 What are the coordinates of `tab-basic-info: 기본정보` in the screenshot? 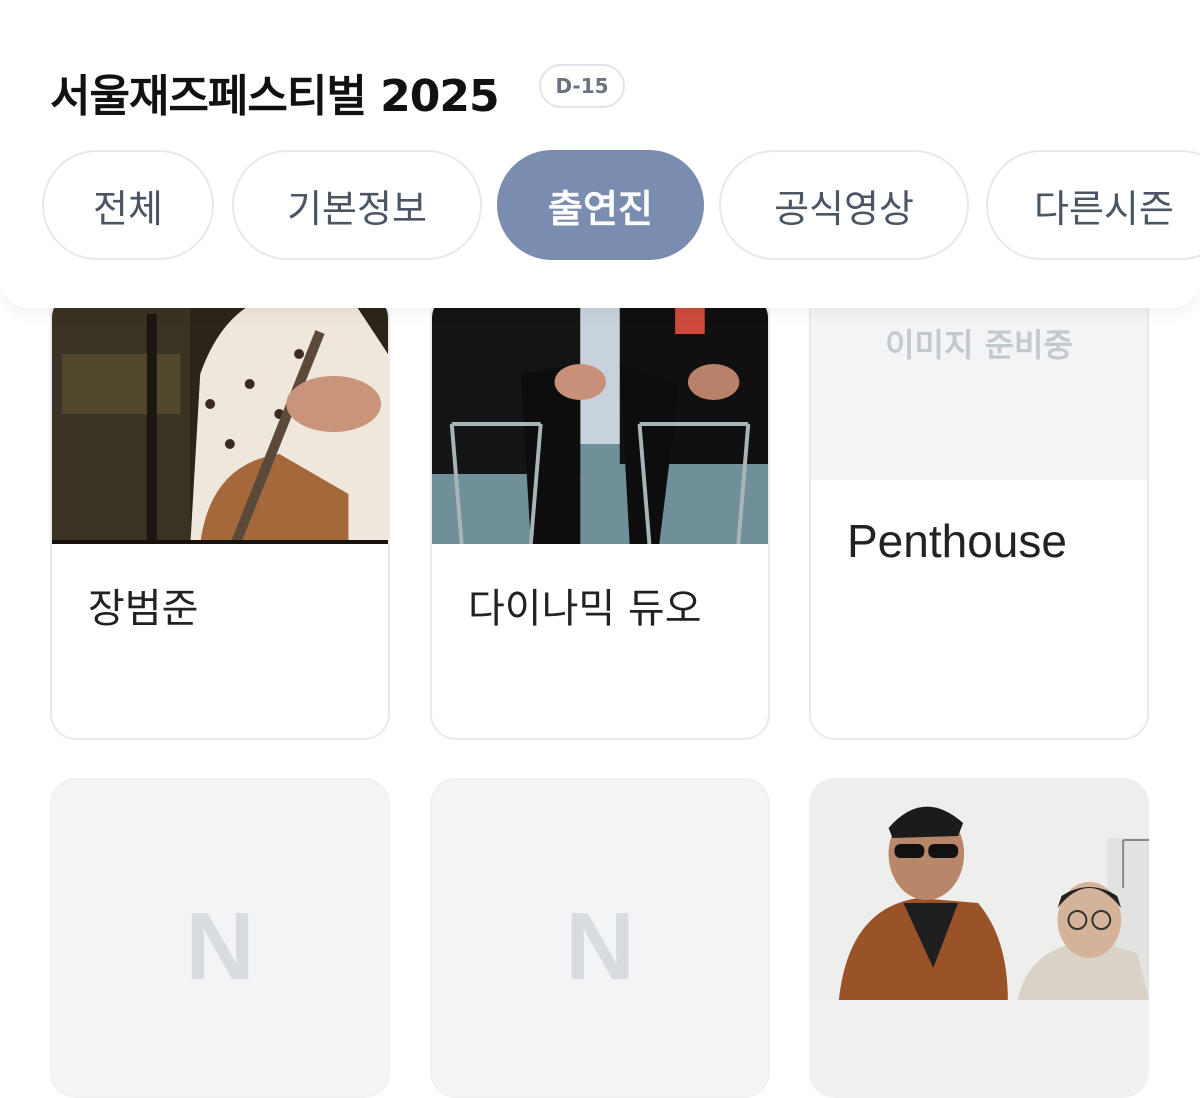 It's located at (357, 205).